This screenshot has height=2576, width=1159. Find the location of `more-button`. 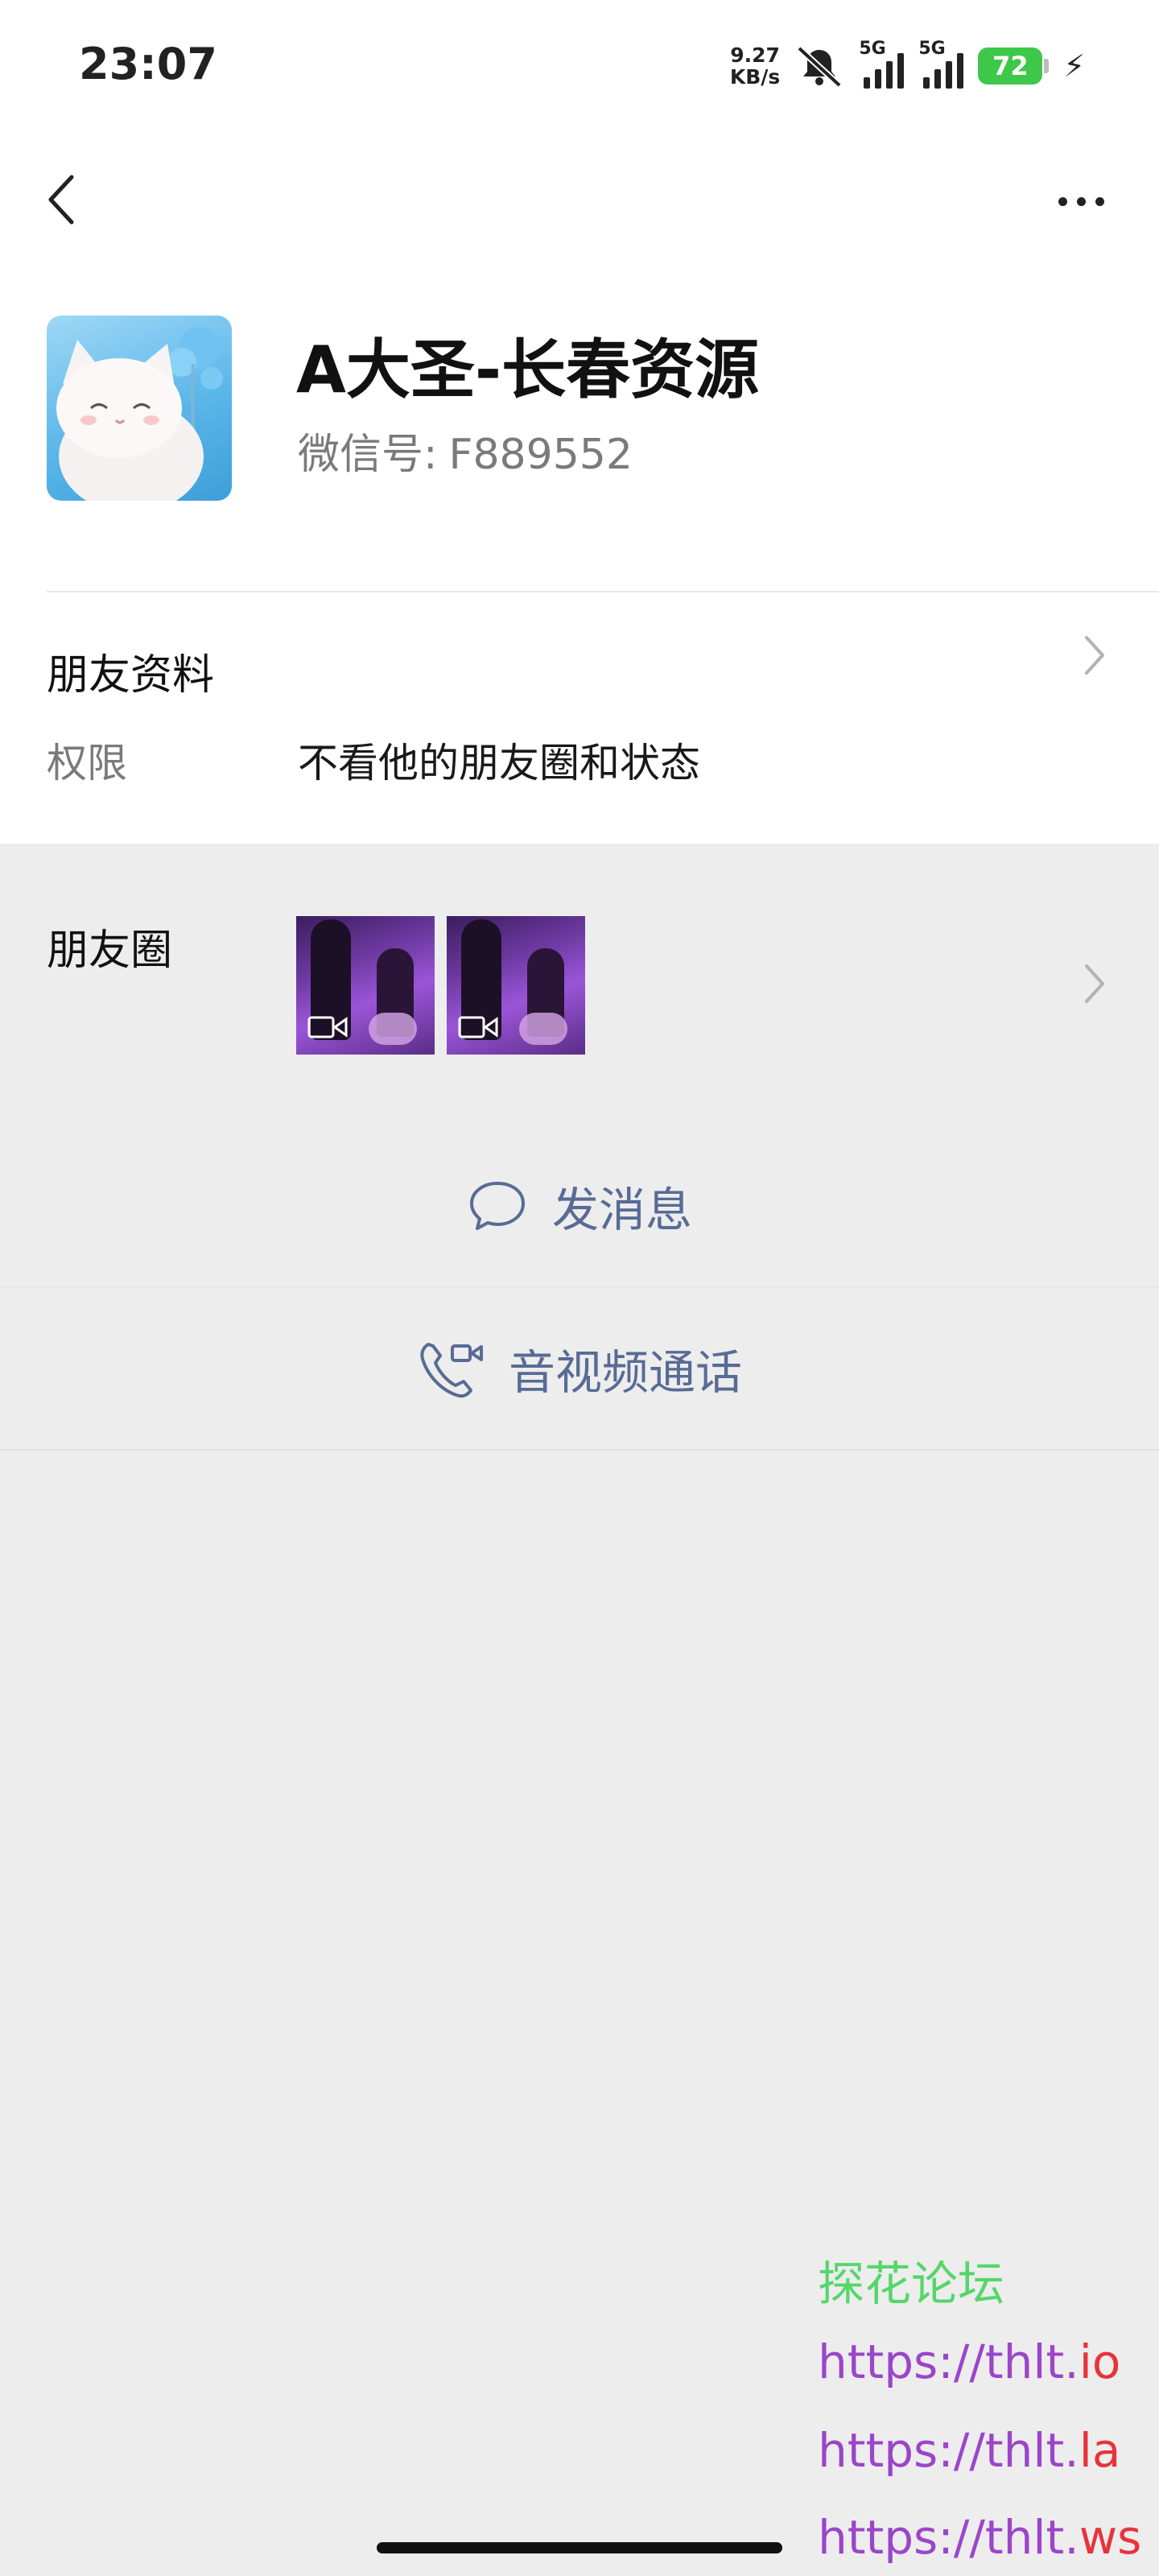

more-button is located at coordinates (1081, 201).